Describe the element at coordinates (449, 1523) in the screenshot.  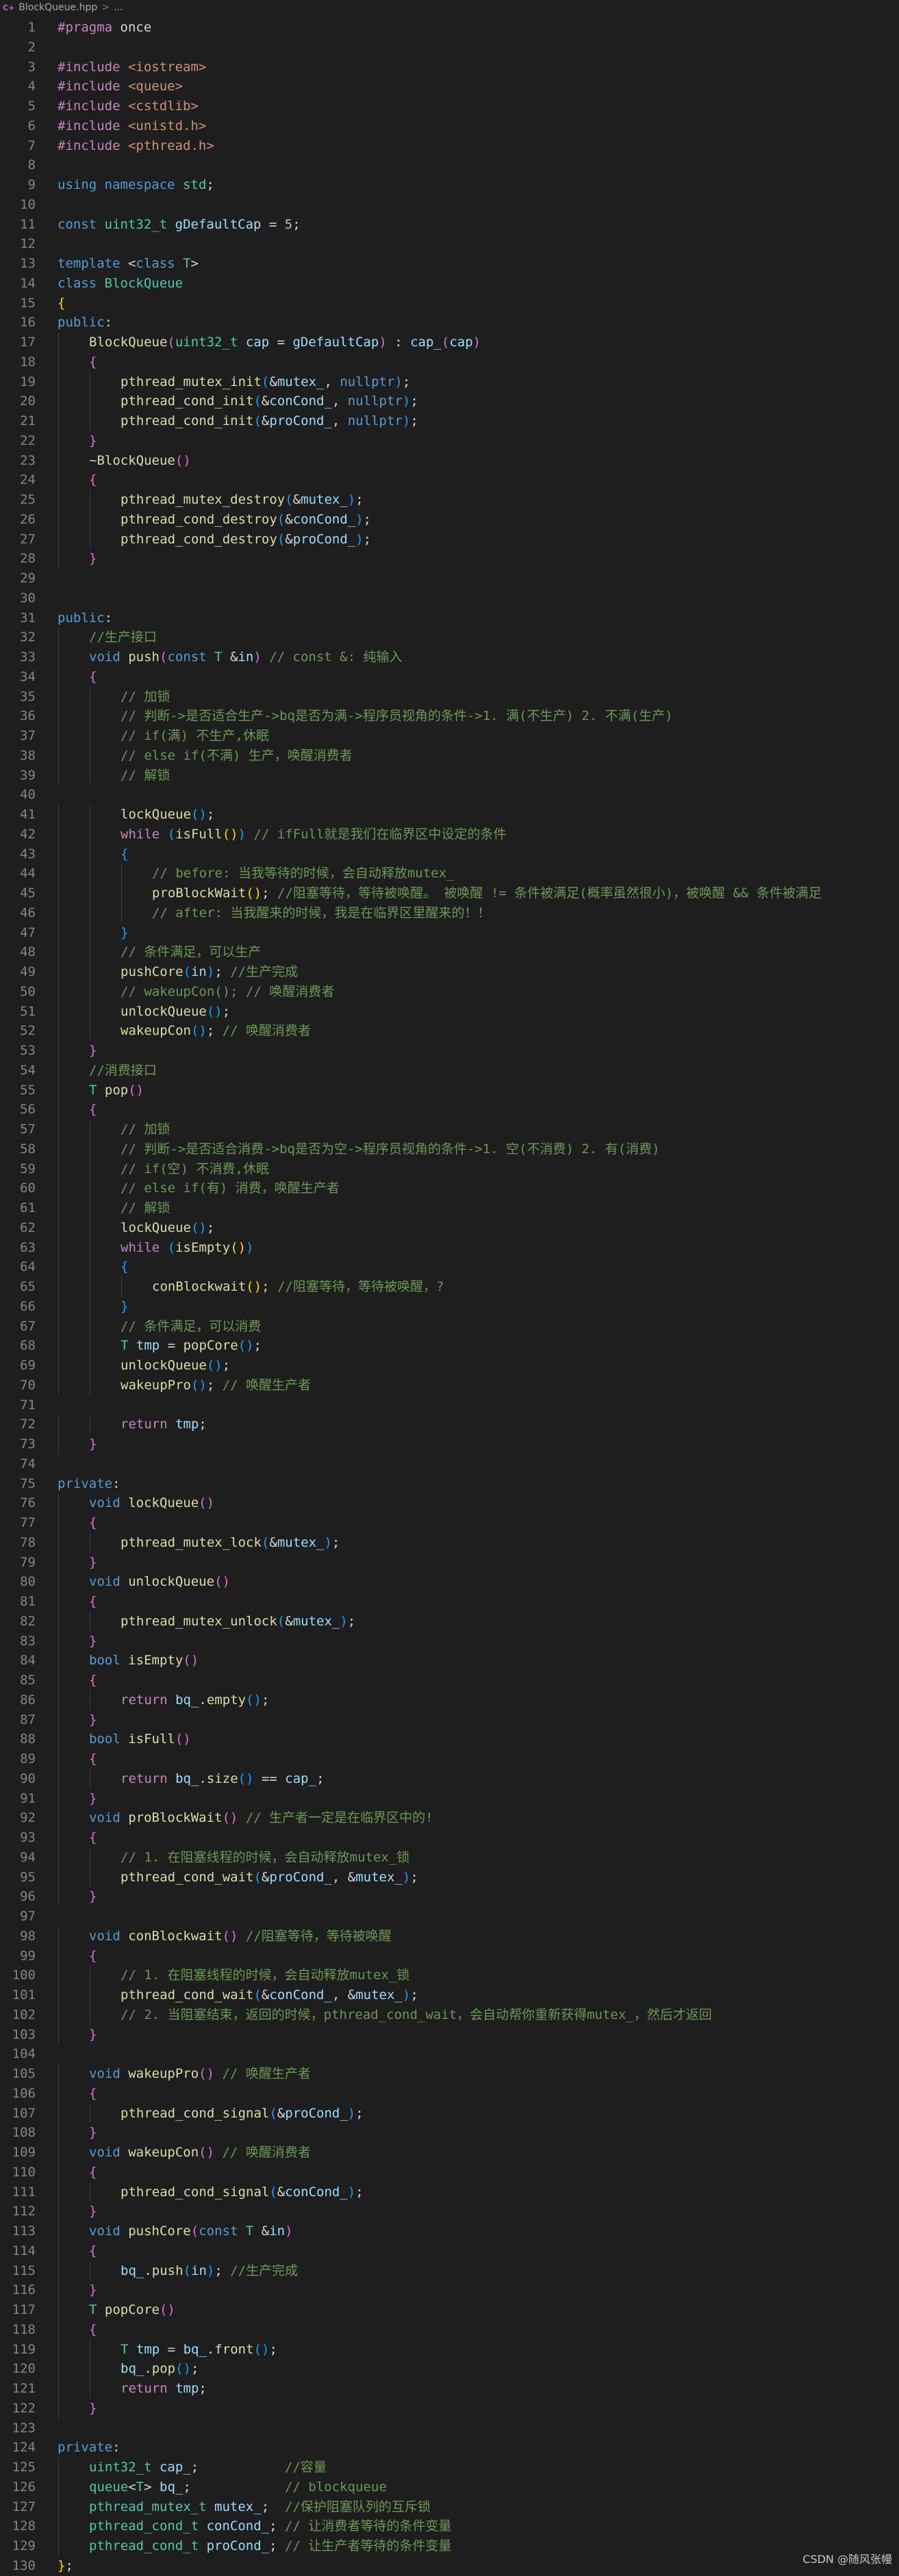
I see `code-line: 77 {` at that location.